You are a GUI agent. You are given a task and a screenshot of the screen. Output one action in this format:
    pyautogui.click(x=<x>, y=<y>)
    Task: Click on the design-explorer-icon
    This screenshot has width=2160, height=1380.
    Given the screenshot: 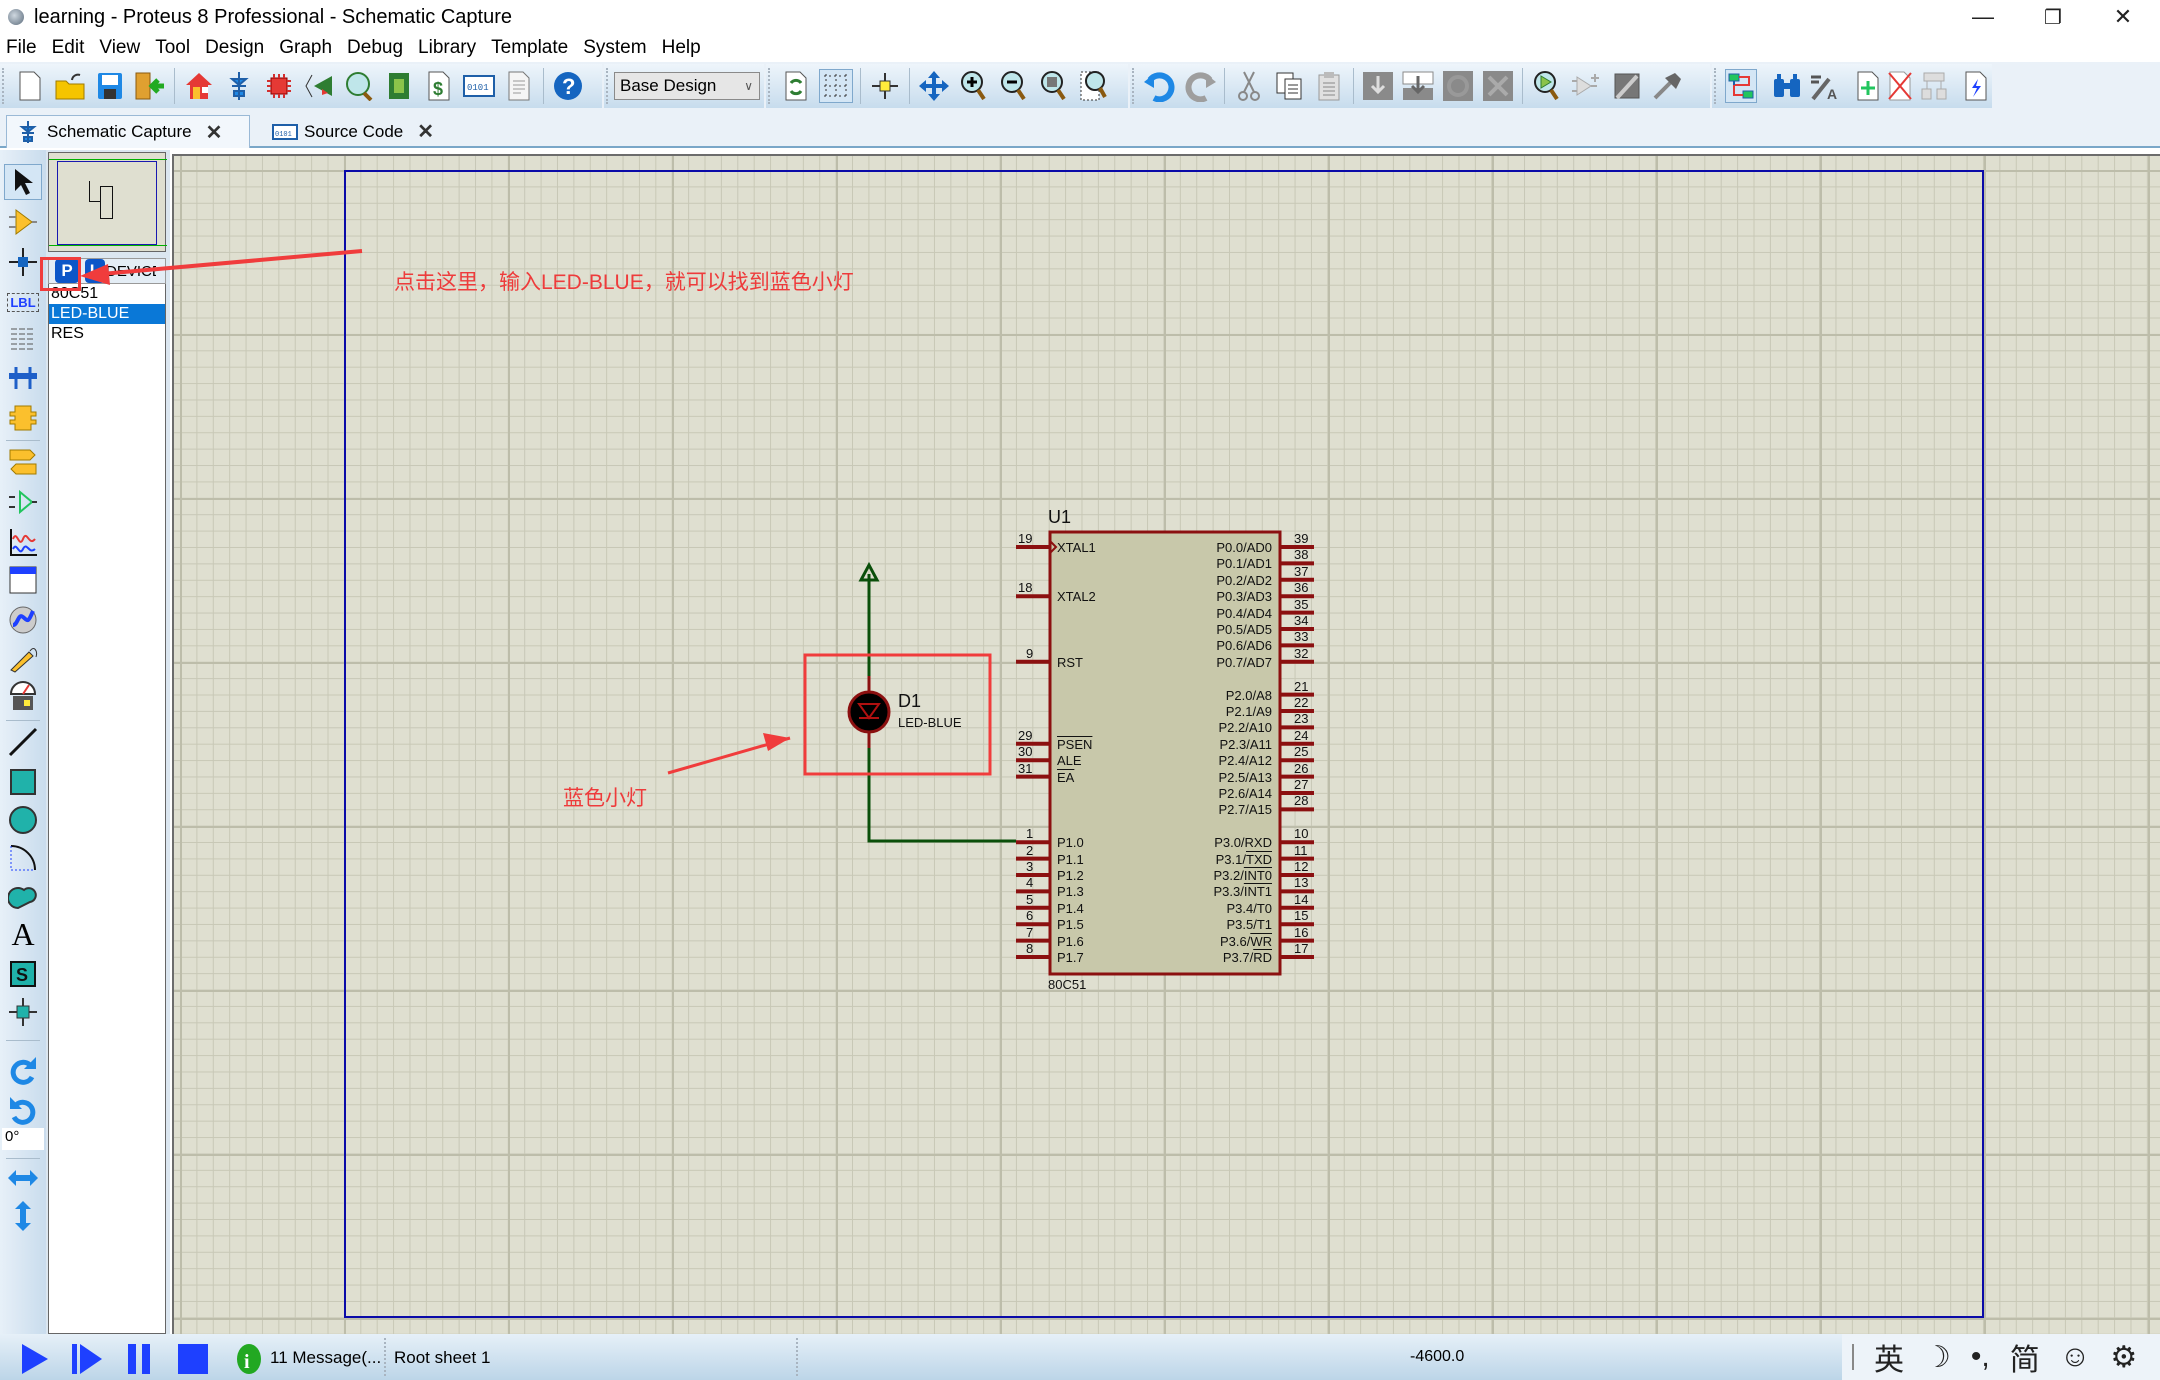 What is the action you would take?
    pyautogui.click(x=399, y=86)
    